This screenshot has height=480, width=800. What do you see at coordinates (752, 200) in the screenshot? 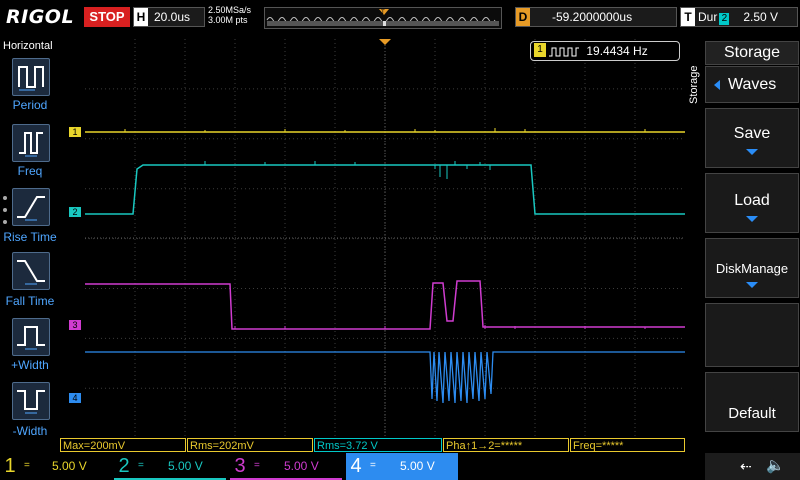
I see `load-label: Load` at bounding box center [752, 200].